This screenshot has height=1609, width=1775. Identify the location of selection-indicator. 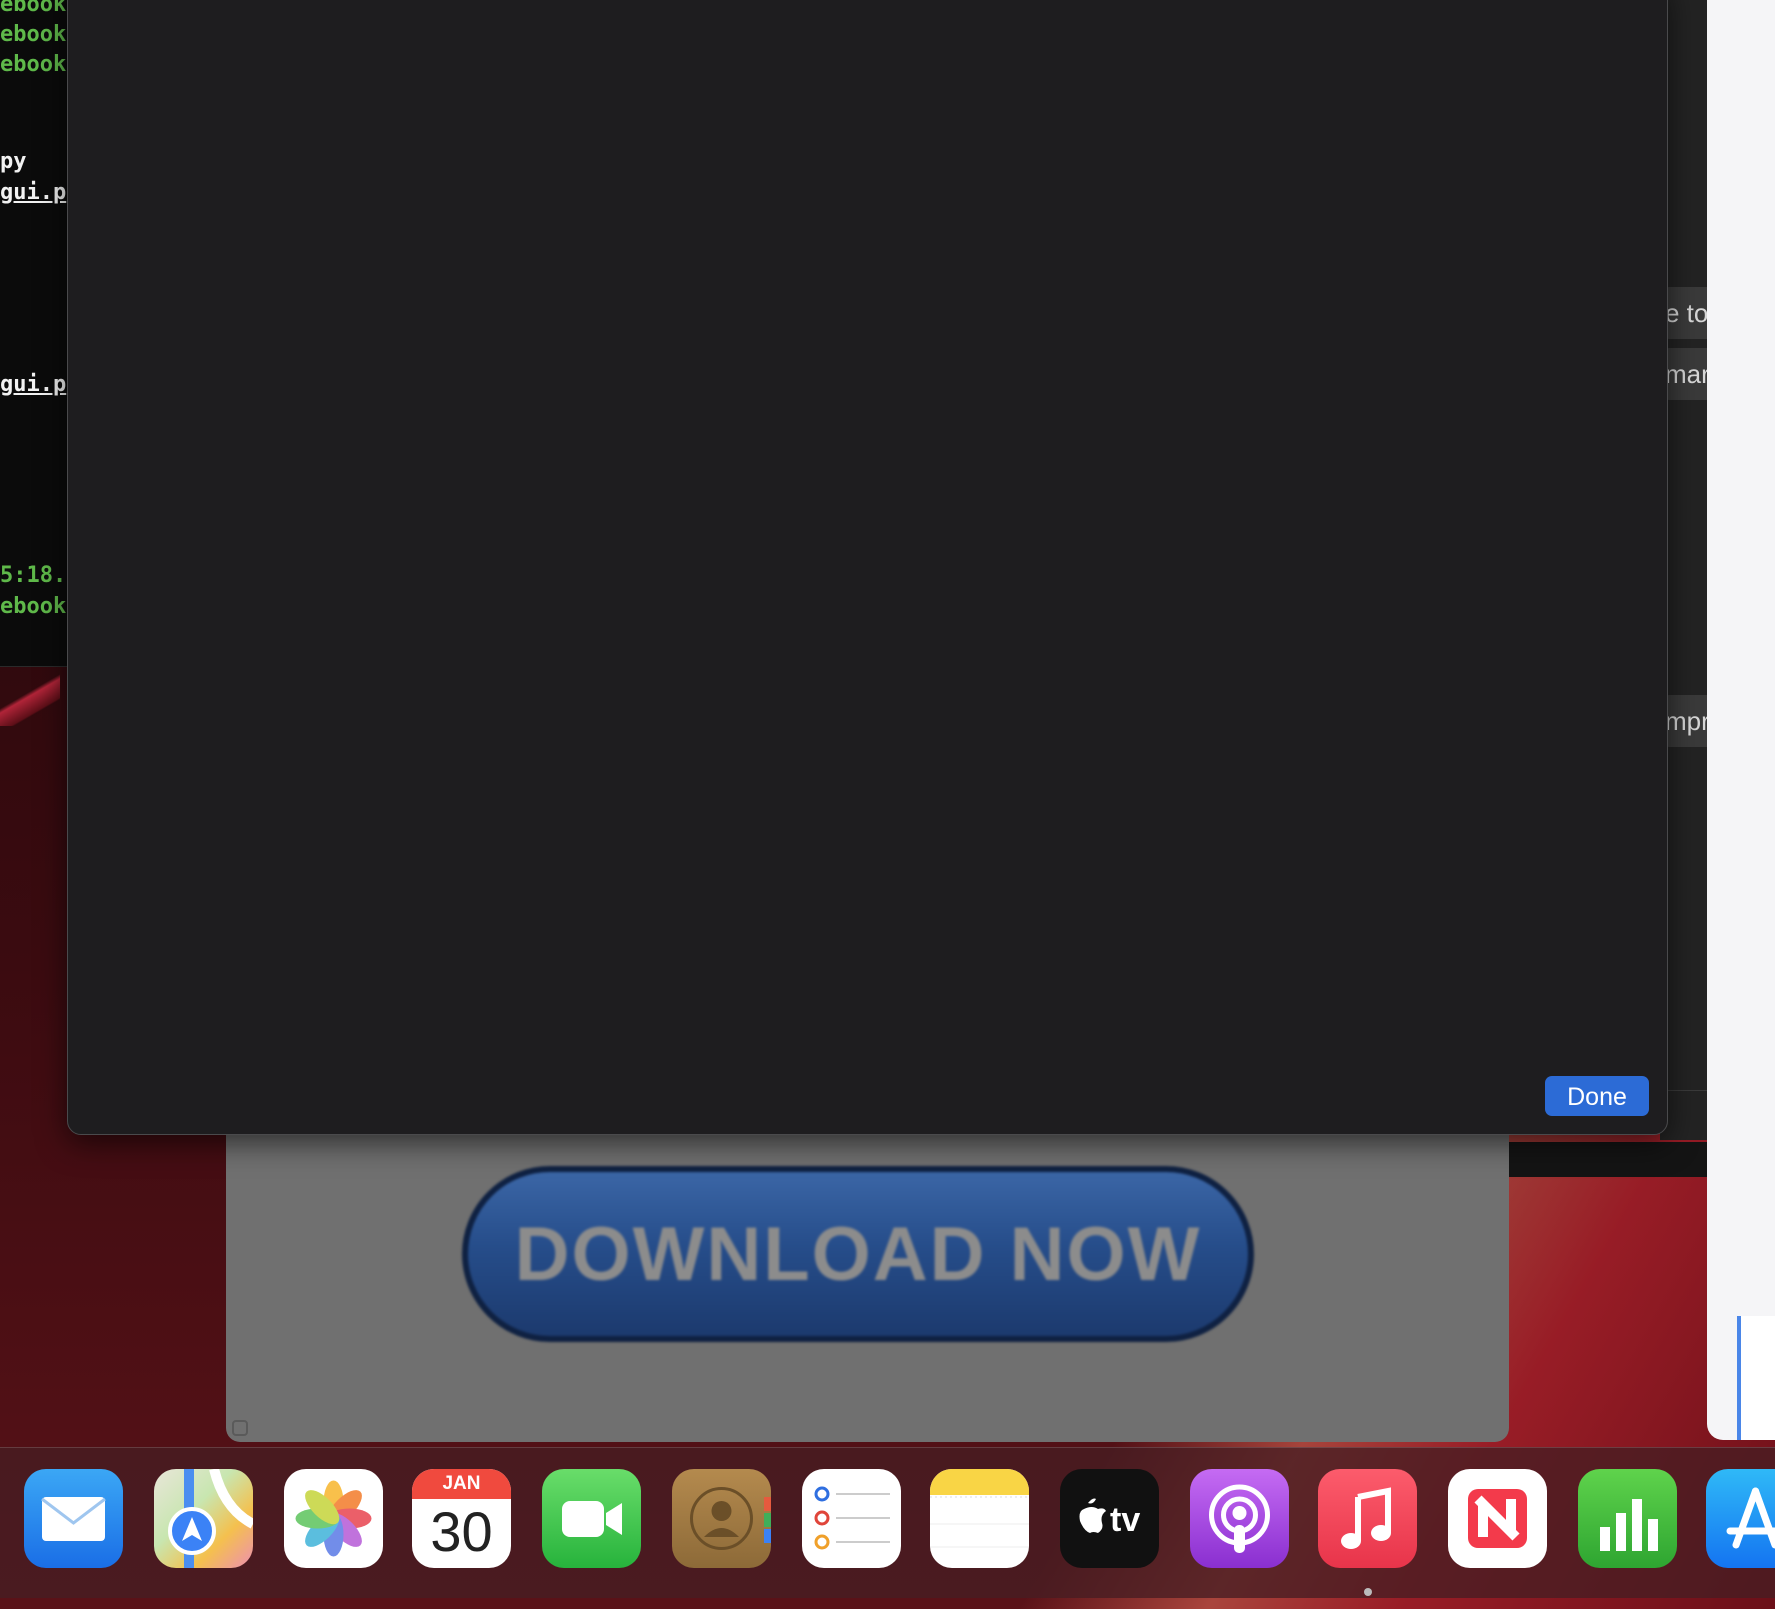
(1756, 1378).